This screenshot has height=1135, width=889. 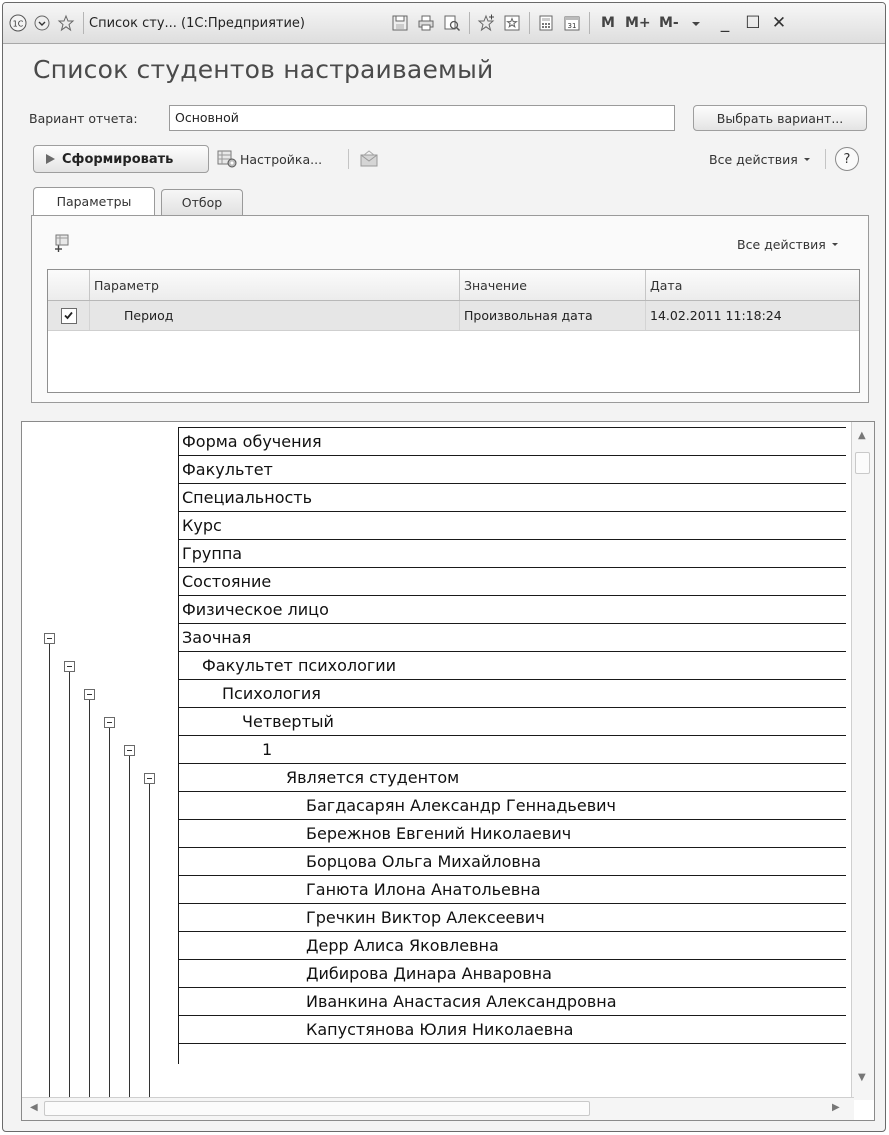 I want to click on report-row: Ганюта Илона Анатольевна, so click(x=512, y=890).